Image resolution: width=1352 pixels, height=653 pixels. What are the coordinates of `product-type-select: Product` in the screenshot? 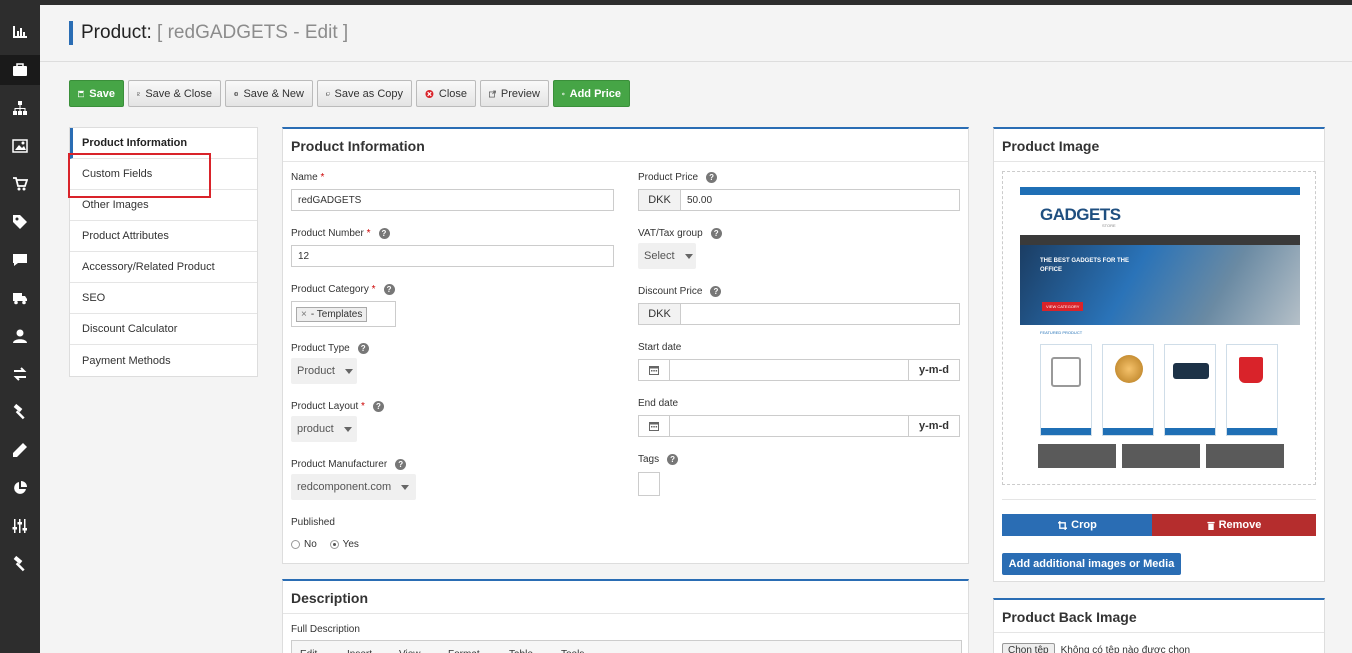 It's located at (324, 371).